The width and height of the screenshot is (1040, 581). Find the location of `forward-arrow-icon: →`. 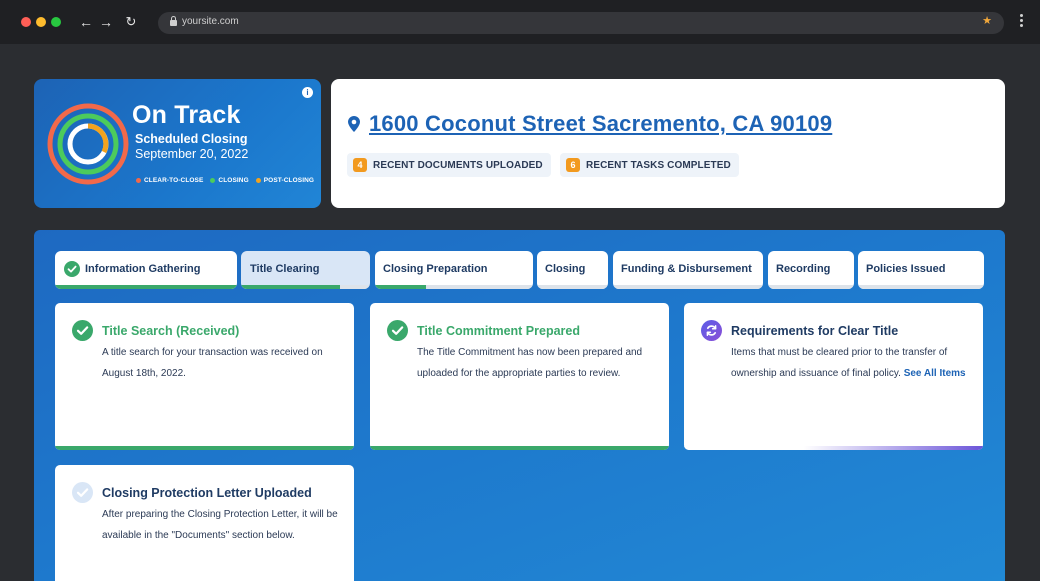

forward-arrow-icon: → is located at coordinates (106, 22).